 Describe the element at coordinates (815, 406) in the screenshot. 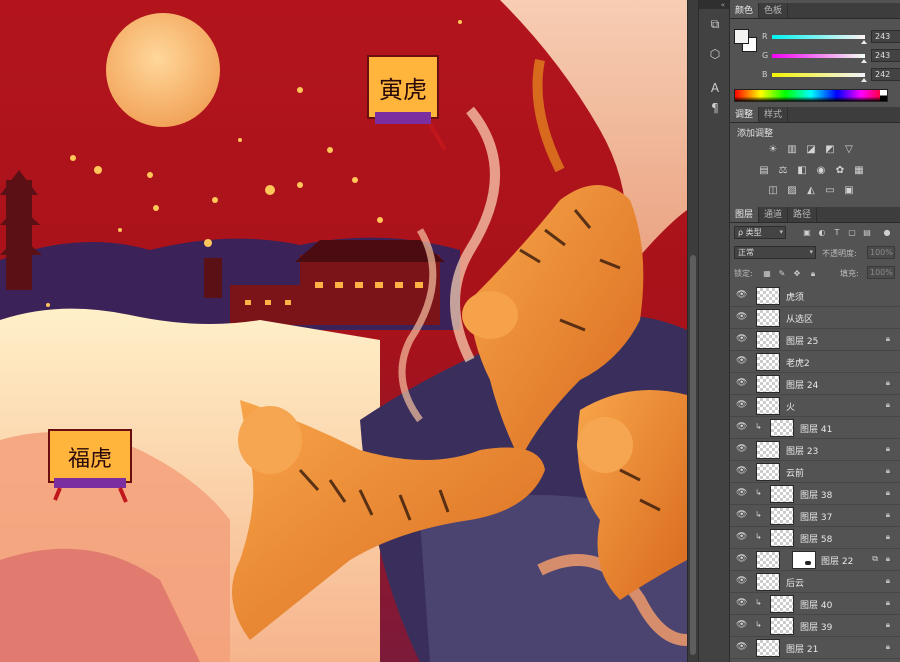

I see `layer-row: 👁︎ 火 🔒︎` at that location.